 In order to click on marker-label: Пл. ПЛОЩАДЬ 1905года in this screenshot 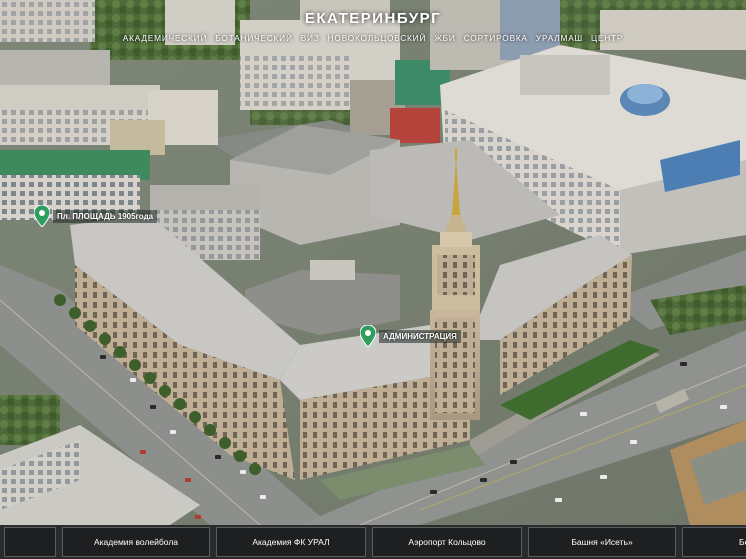, I will do `click(105, 216)`.